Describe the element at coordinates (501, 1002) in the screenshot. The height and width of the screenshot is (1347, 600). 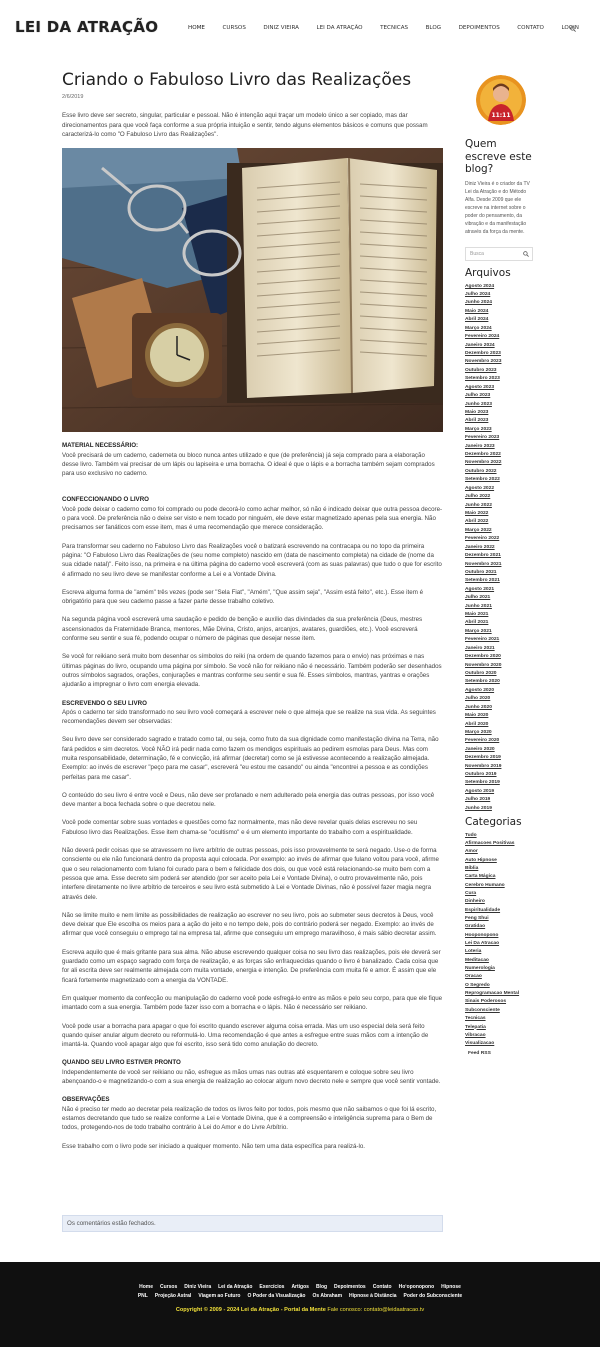
I see `category-link-sinais-poderosos: Sinais Poderosos` at that location.